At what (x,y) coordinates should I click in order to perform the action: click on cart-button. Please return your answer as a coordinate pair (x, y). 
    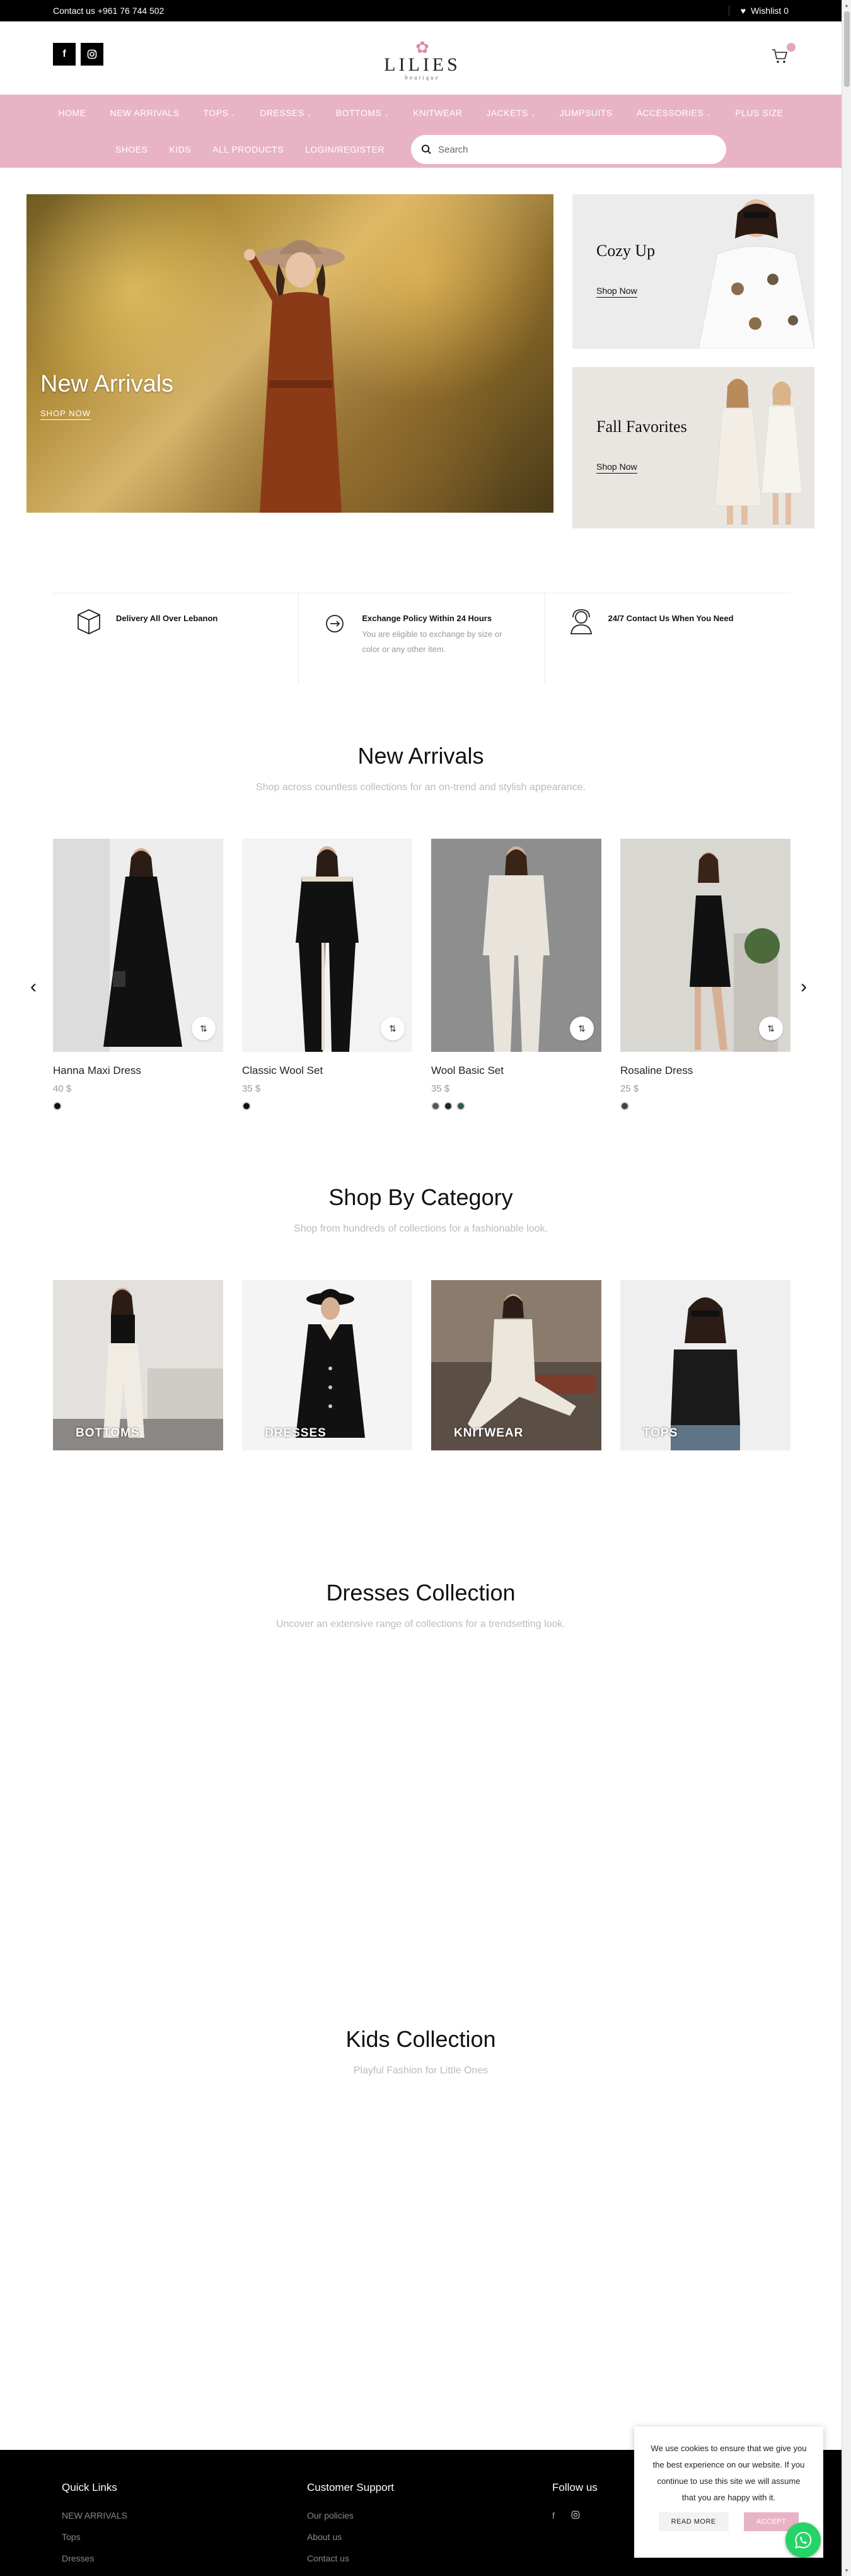
    Looking at the image, I should click on (783, 56).